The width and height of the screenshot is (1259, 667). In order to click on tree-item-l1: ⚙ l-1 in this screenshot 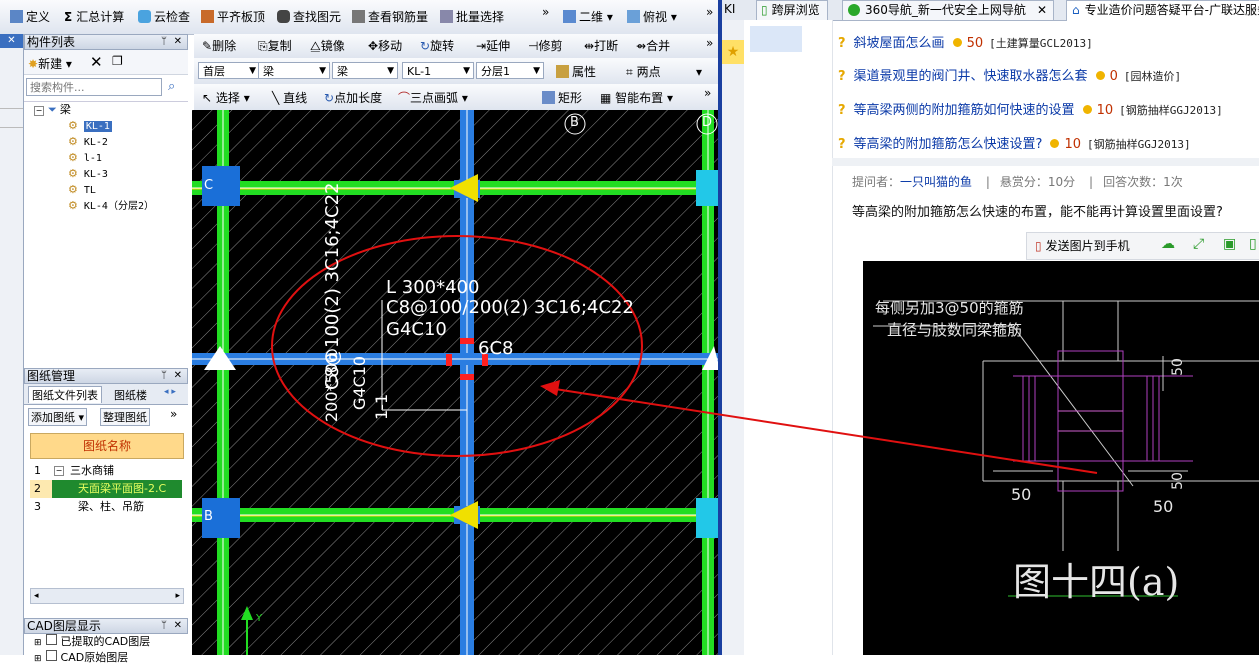, I will do `click(106, 158)`.